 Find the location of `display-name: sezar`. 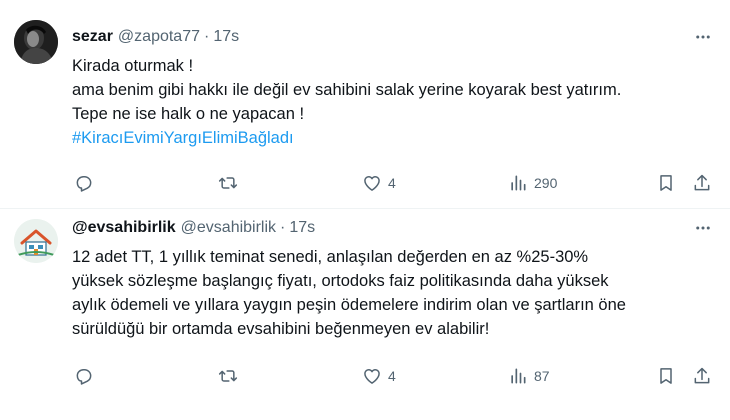

display-name: sezar is located at coordinates (92, 37).